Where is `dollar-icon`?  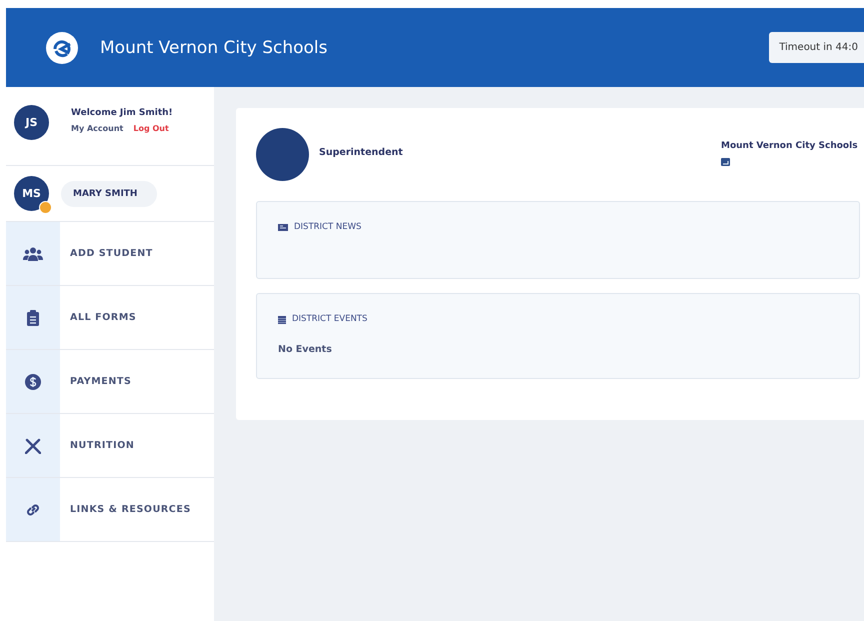 dollar-icon is located at coordinates (33, 382).